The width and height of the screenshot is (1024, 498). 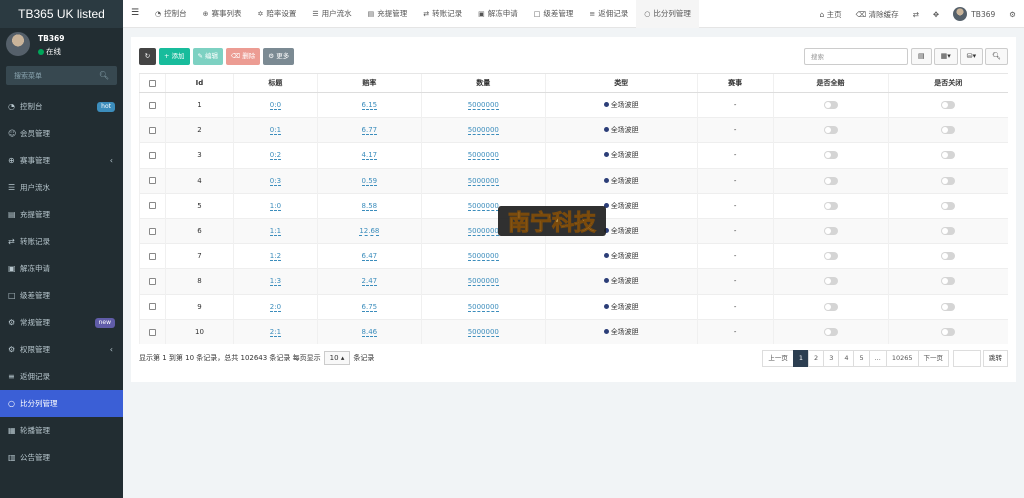 I want to click on tab-7: □ 级差管理, so click(x=554, y=14).